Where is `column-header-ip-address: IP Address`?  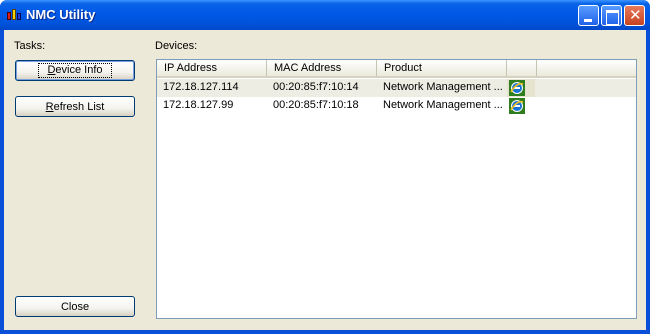 column-header-ip-address: IP Address is located at coordinates (212, 68).